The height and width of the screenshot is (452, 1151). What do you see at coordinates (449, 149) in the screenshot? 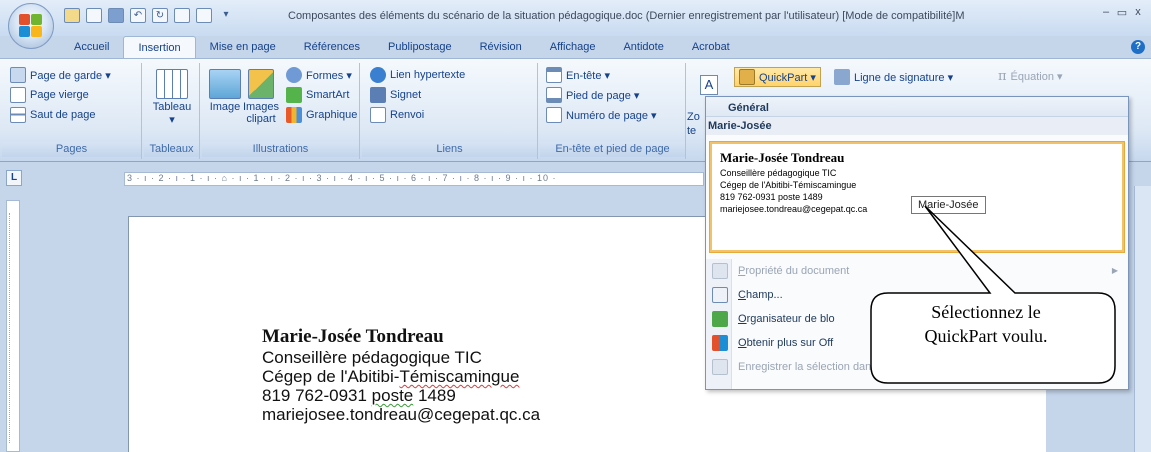
I see `group-label-liens: Liens` at bounding box center [449, 149].